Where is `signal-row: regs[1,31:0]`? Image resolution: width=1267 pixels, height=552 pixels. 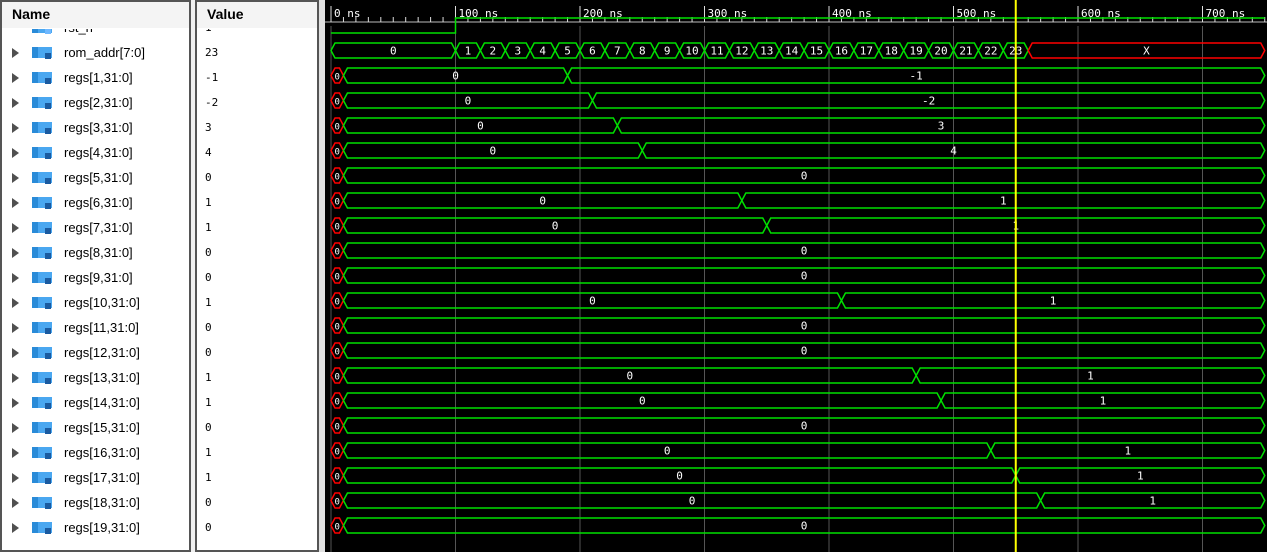 signal-row: regs[1,31:0] is located at coordinates (95, 77).